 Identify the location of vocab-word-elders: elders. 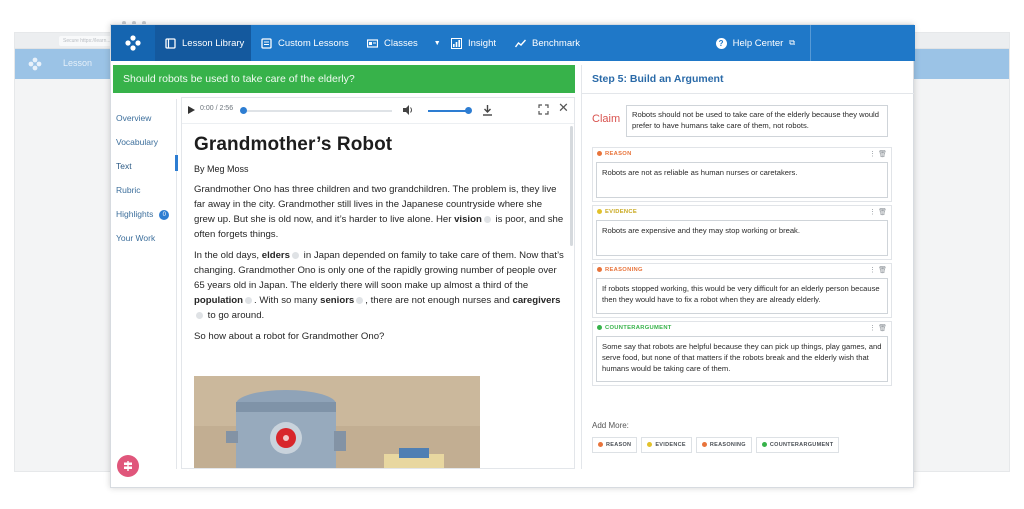
(276, 255).